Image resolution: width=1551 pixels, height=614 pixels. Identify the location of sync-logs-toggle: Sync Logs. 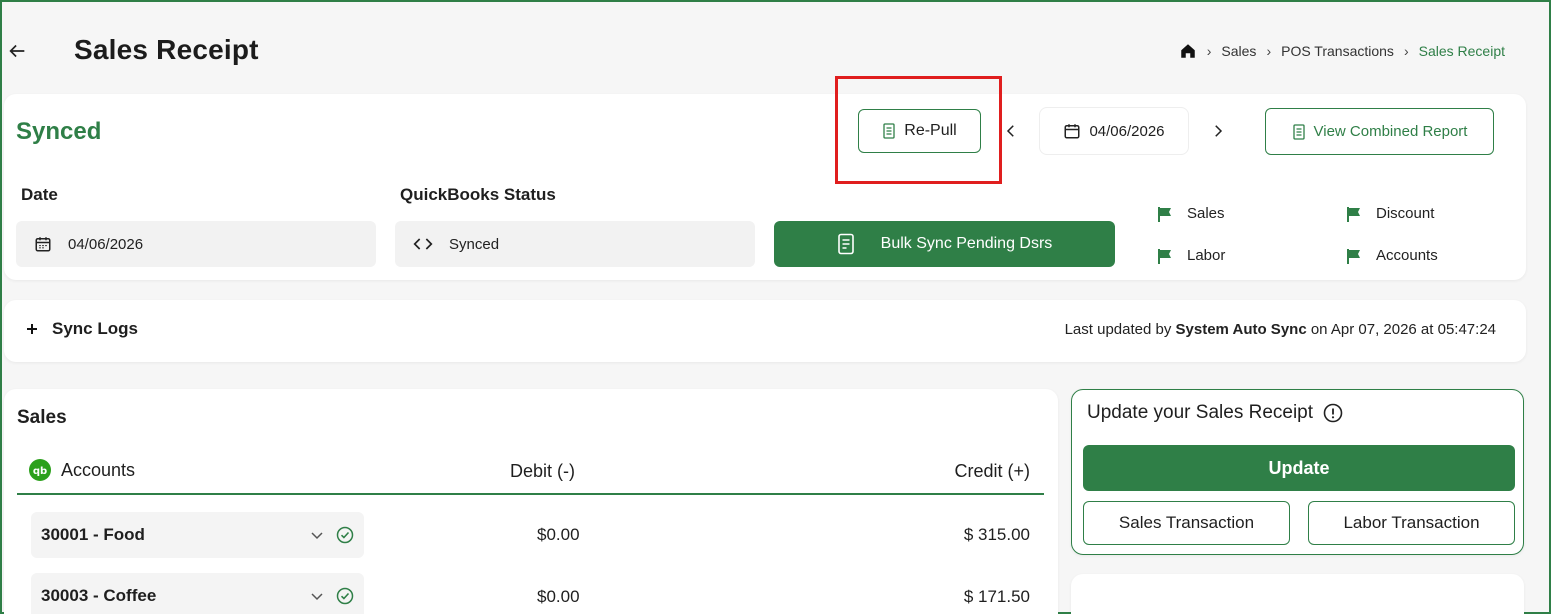
(82, 329).